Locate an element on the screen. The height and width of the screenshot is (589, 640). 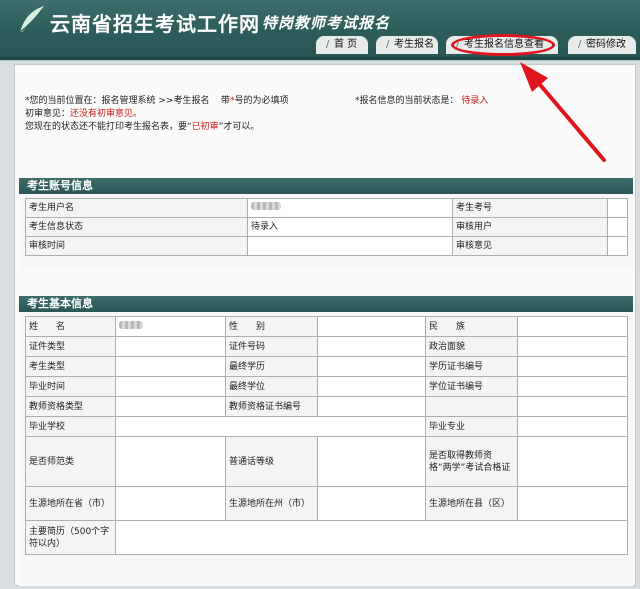
diploma-number-value is located at coordinates (572, 366).